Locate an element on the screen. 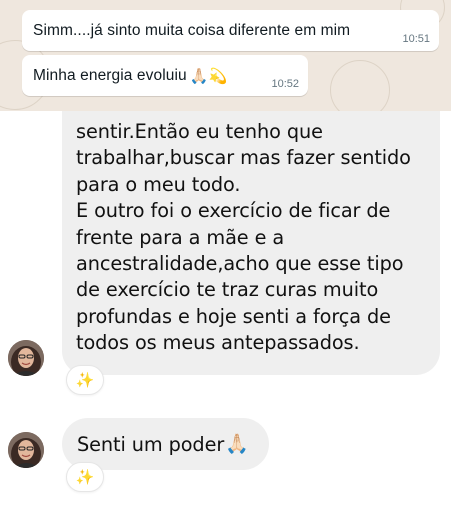  message-line: sentir.Então eu tenho que is located at coordinates (199, 131).